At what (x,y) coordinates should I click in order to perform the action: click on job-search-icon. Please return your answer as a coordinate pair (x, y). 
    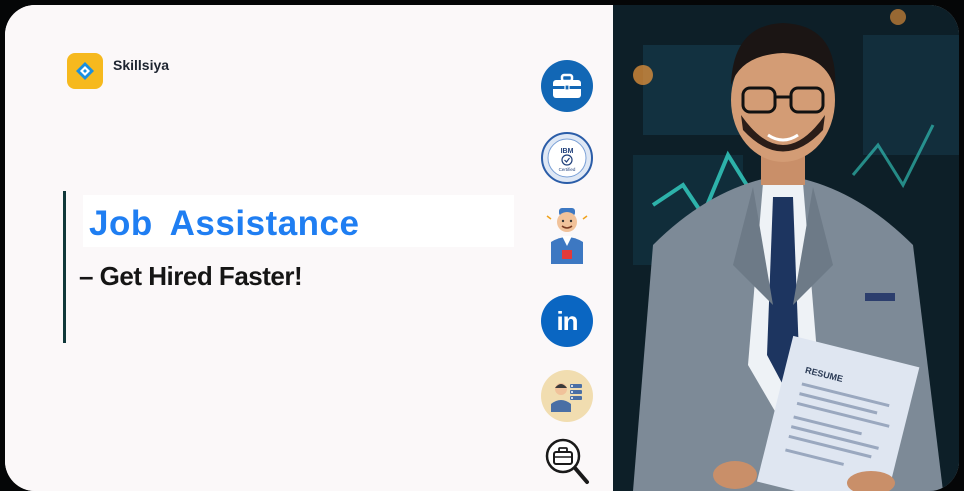
    Looking at the image, I should click on (567, 462).